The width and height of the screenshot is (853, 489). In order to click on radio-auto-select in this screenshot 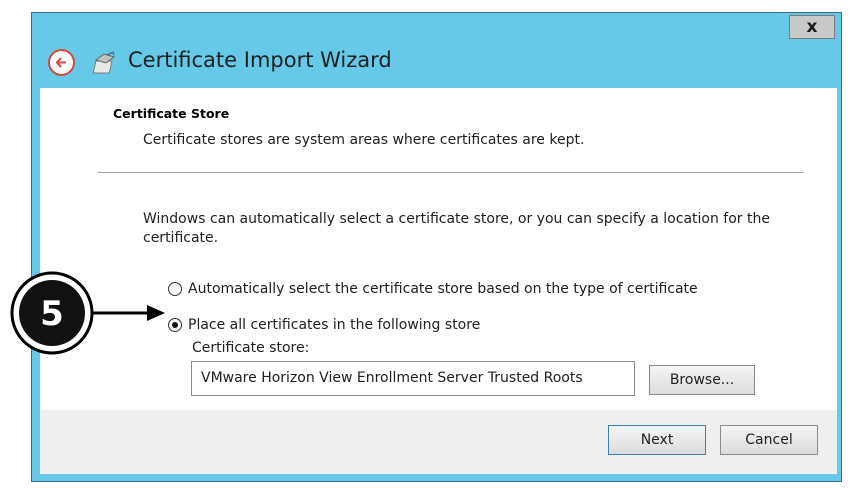, I will do `click(175, 289)`.